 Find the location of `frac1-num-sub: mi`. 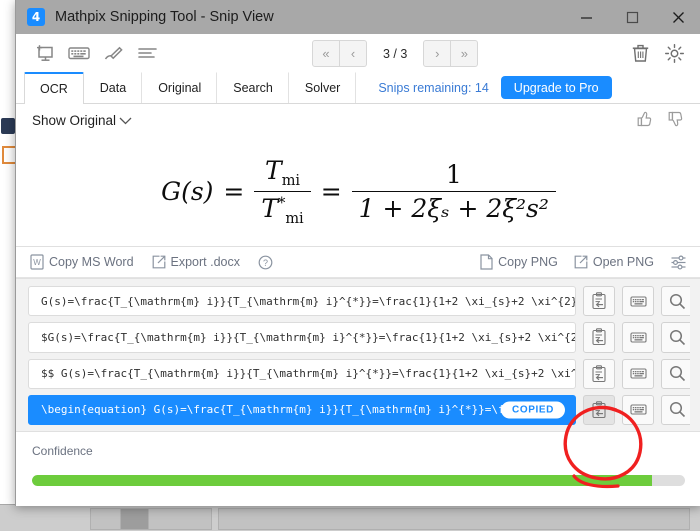

frac1-num-sub: mi is located at coordinates (291, 180).